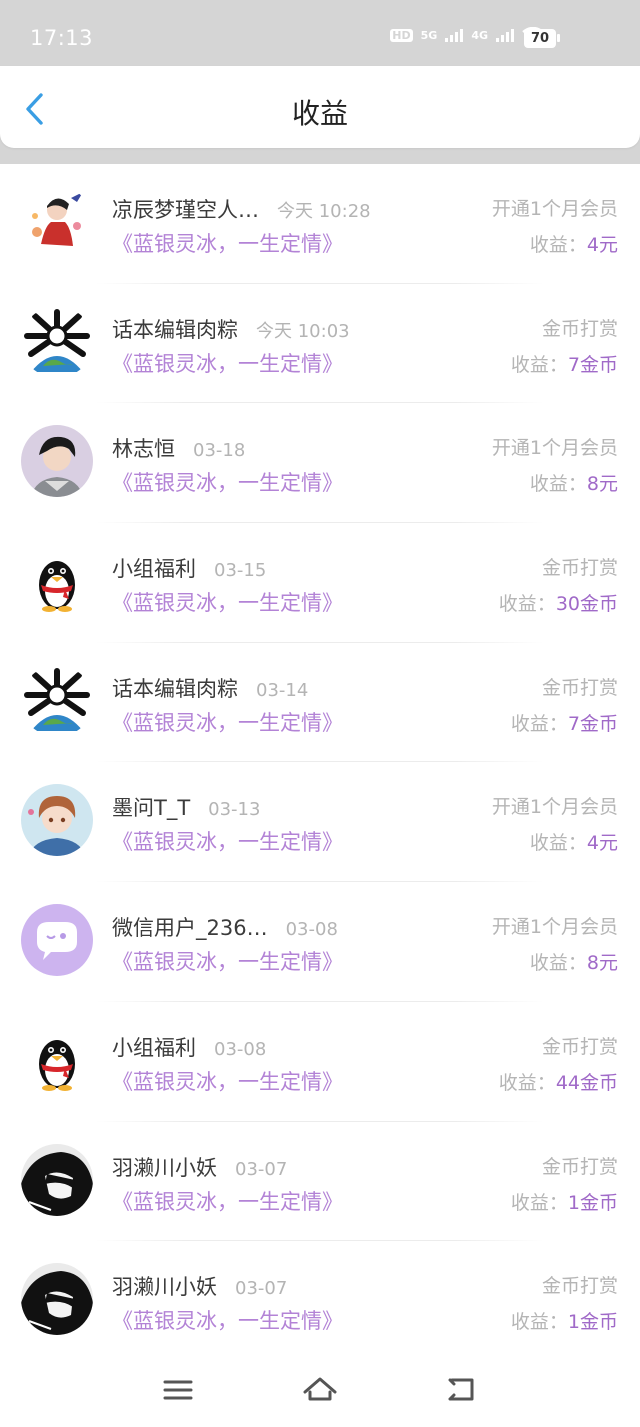 This screenshot has width=640, height=1427. I want to click on menu-icon, so click(178, 1390).